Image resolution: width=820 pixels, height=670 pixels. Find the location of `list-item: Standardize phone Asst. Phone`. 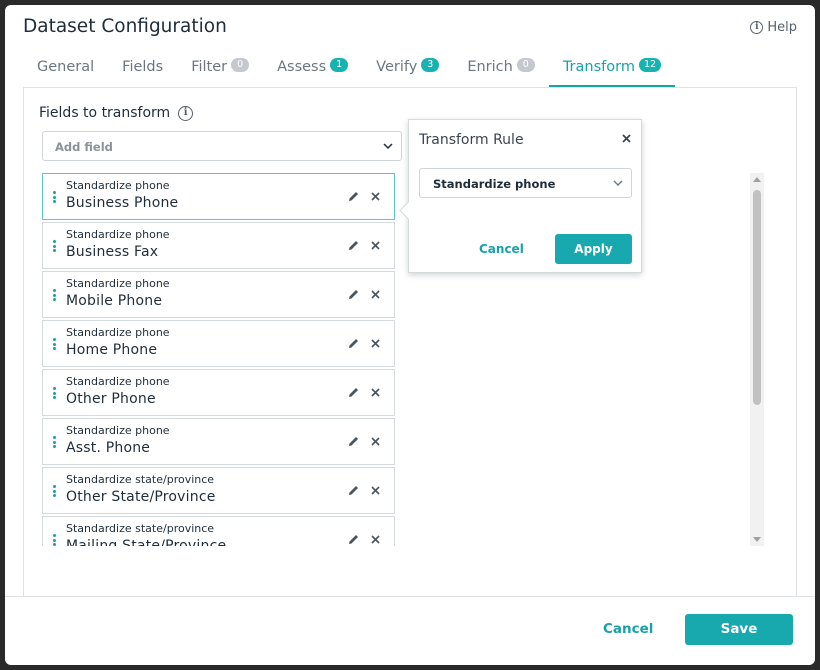

list-item: Standardize phone Asst. Phone is located at coordinates (218, 441).